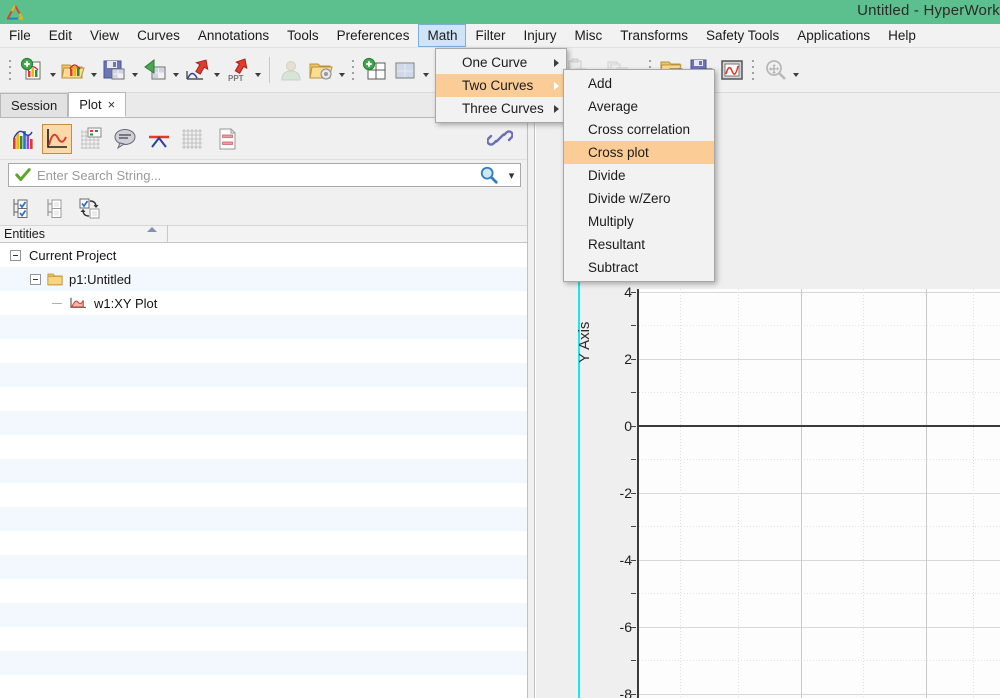 This screenshot has width=1000, height=698. Describe the element at coordinates (264, 175) in the screenshot. I see `search-input: Enter Search String... ▾` at that location.